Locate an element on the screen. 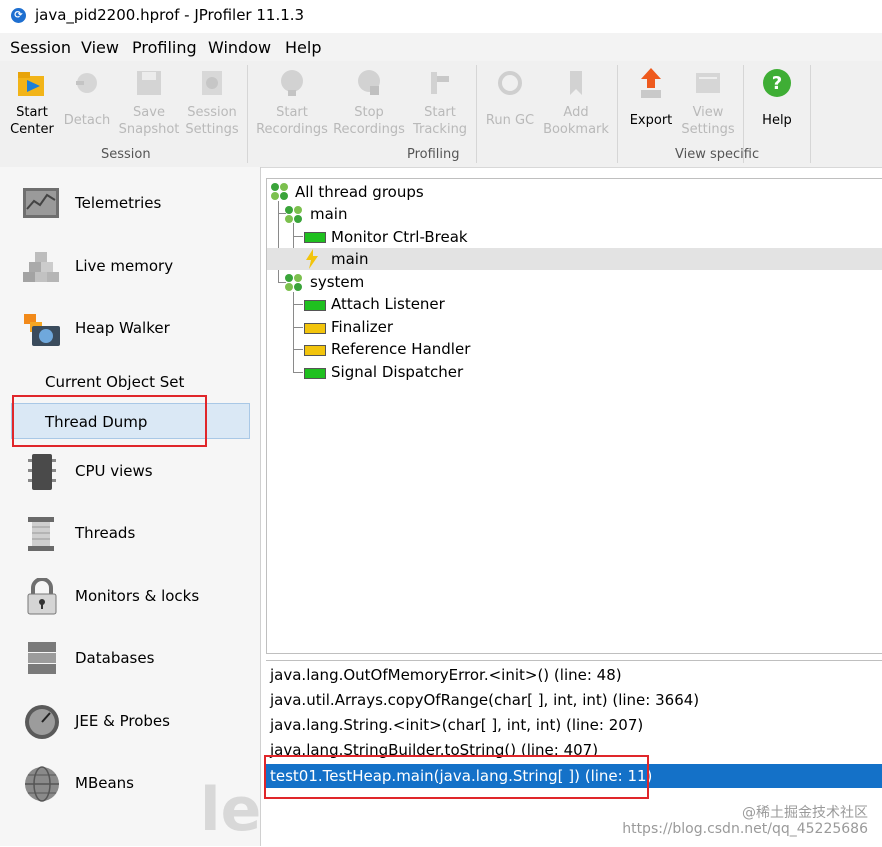  jprofiler-app-icon: ⟳ is located at coordinates (18, 15).